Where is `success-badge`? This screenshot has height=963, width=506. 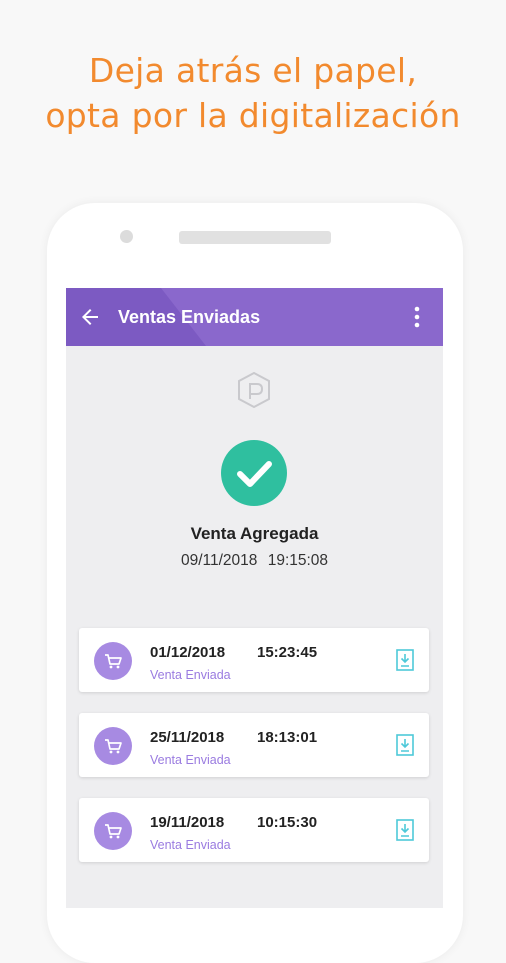
success-badge is located at coordinates (254, 473).